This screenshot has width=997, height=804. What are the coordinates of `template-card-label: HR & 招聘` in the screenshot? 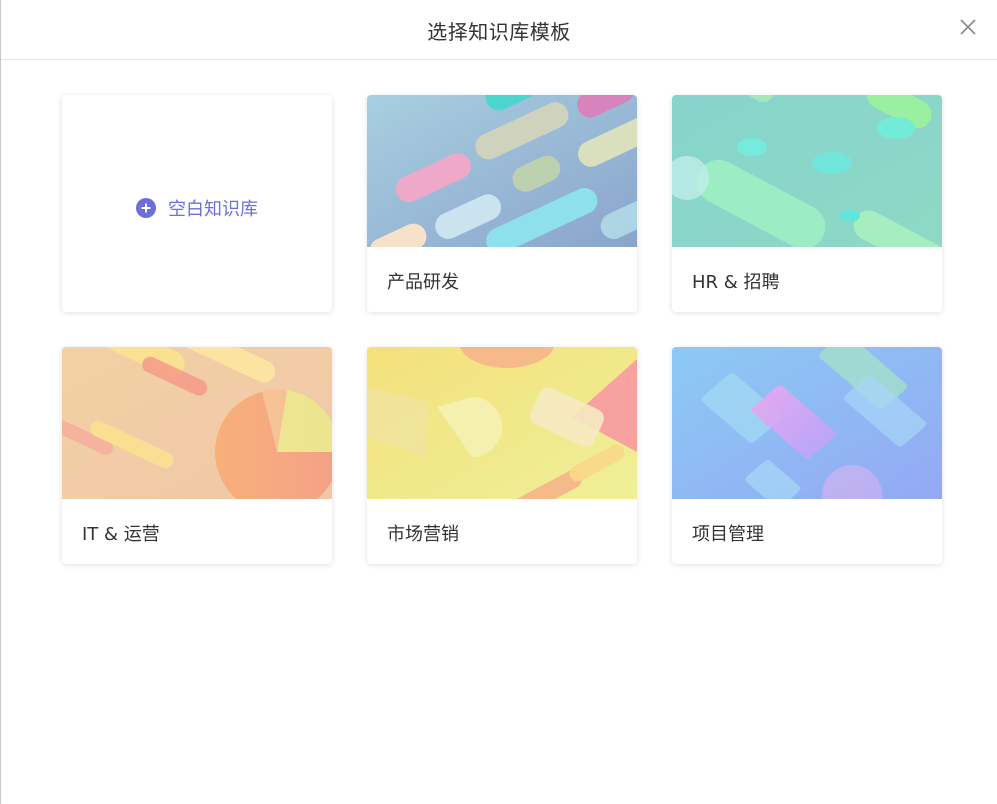 It's located at (736, 282).